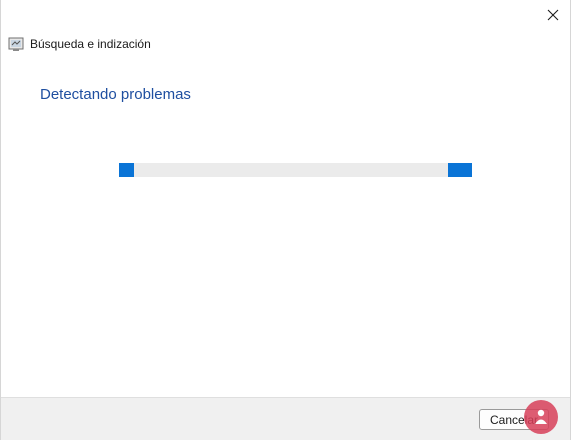 The image size is (571, 440). Describe the element at coordinates (126, 170) in the screenshot. I see `progress-segment-left` at that location.